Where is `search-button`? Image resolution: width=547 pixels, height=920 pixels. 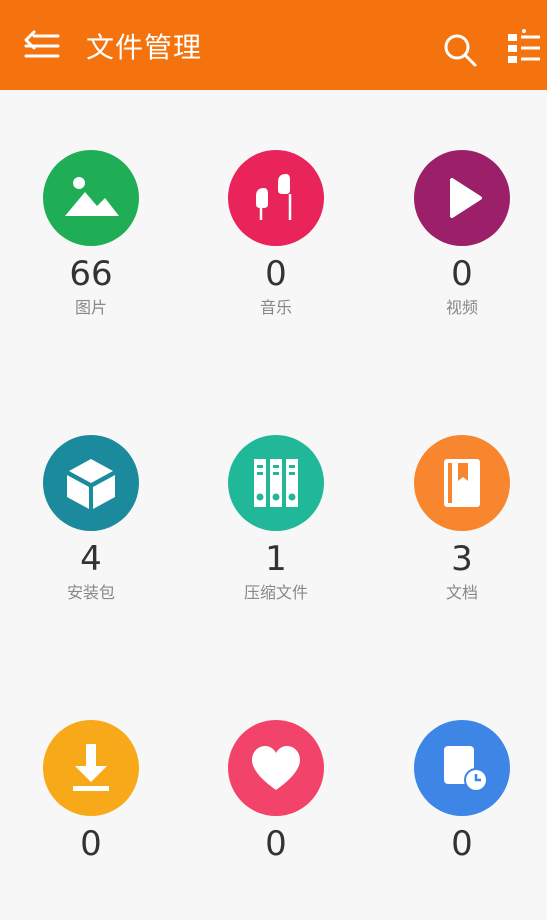 search-button is located at coordinates (460, 50).